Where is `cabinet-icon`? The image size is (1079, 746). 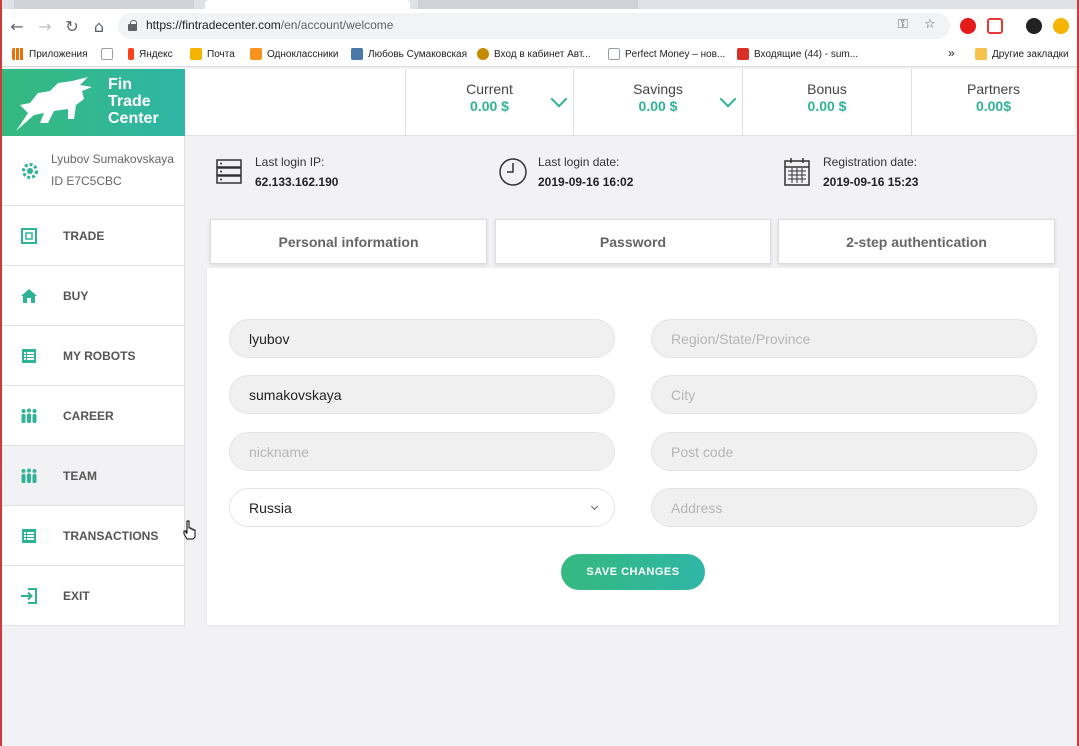 cabinet-icon is located at coordinates (483, 54).